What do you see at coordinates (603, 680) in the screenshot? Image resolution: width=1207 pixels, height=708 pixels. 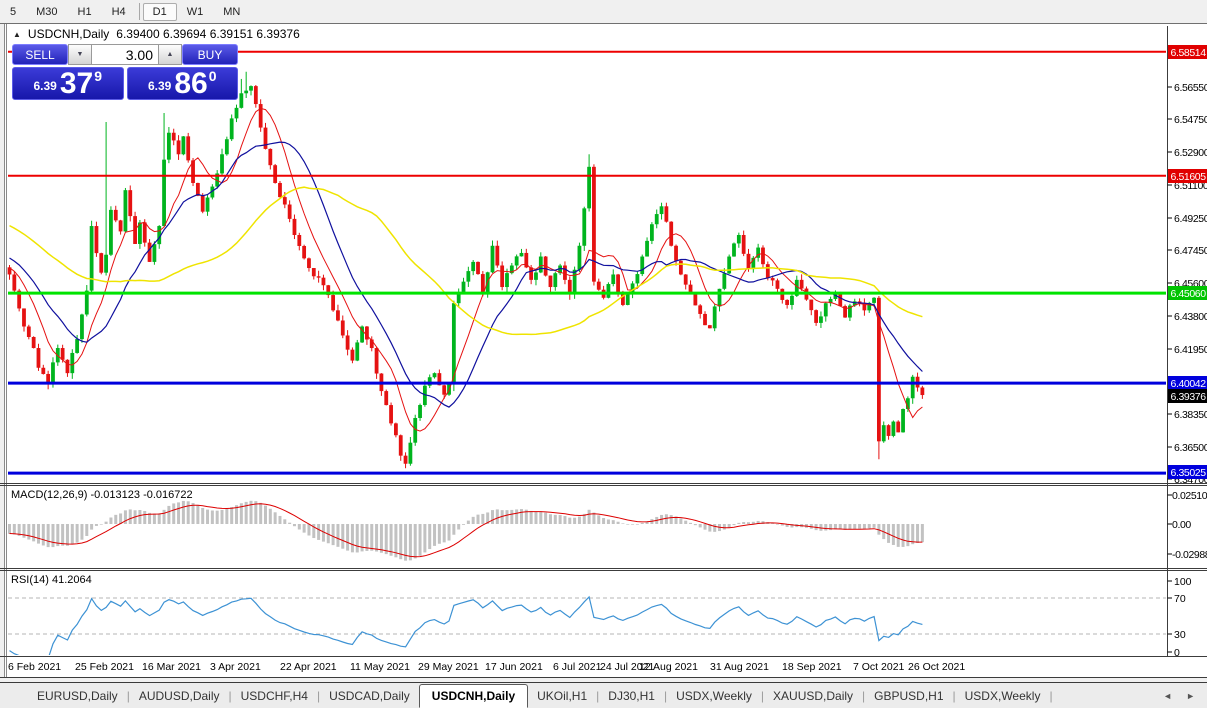 I see `window-bottom-strip` at bounding box center [603, 680].